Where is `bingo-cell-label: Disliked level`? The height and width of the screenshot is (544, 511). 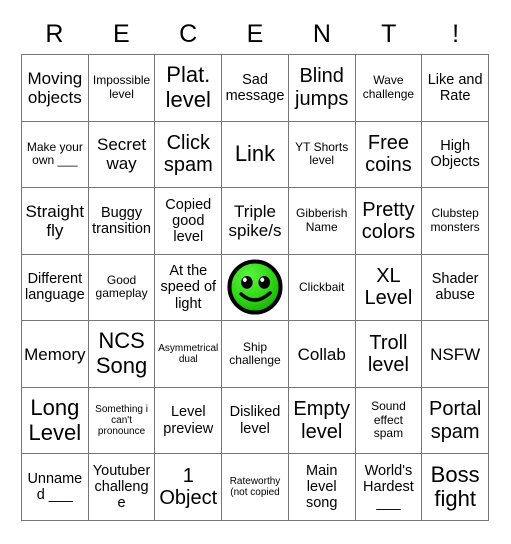
bingo-cell-label: Disliked level is located at coordinates (255, 420).